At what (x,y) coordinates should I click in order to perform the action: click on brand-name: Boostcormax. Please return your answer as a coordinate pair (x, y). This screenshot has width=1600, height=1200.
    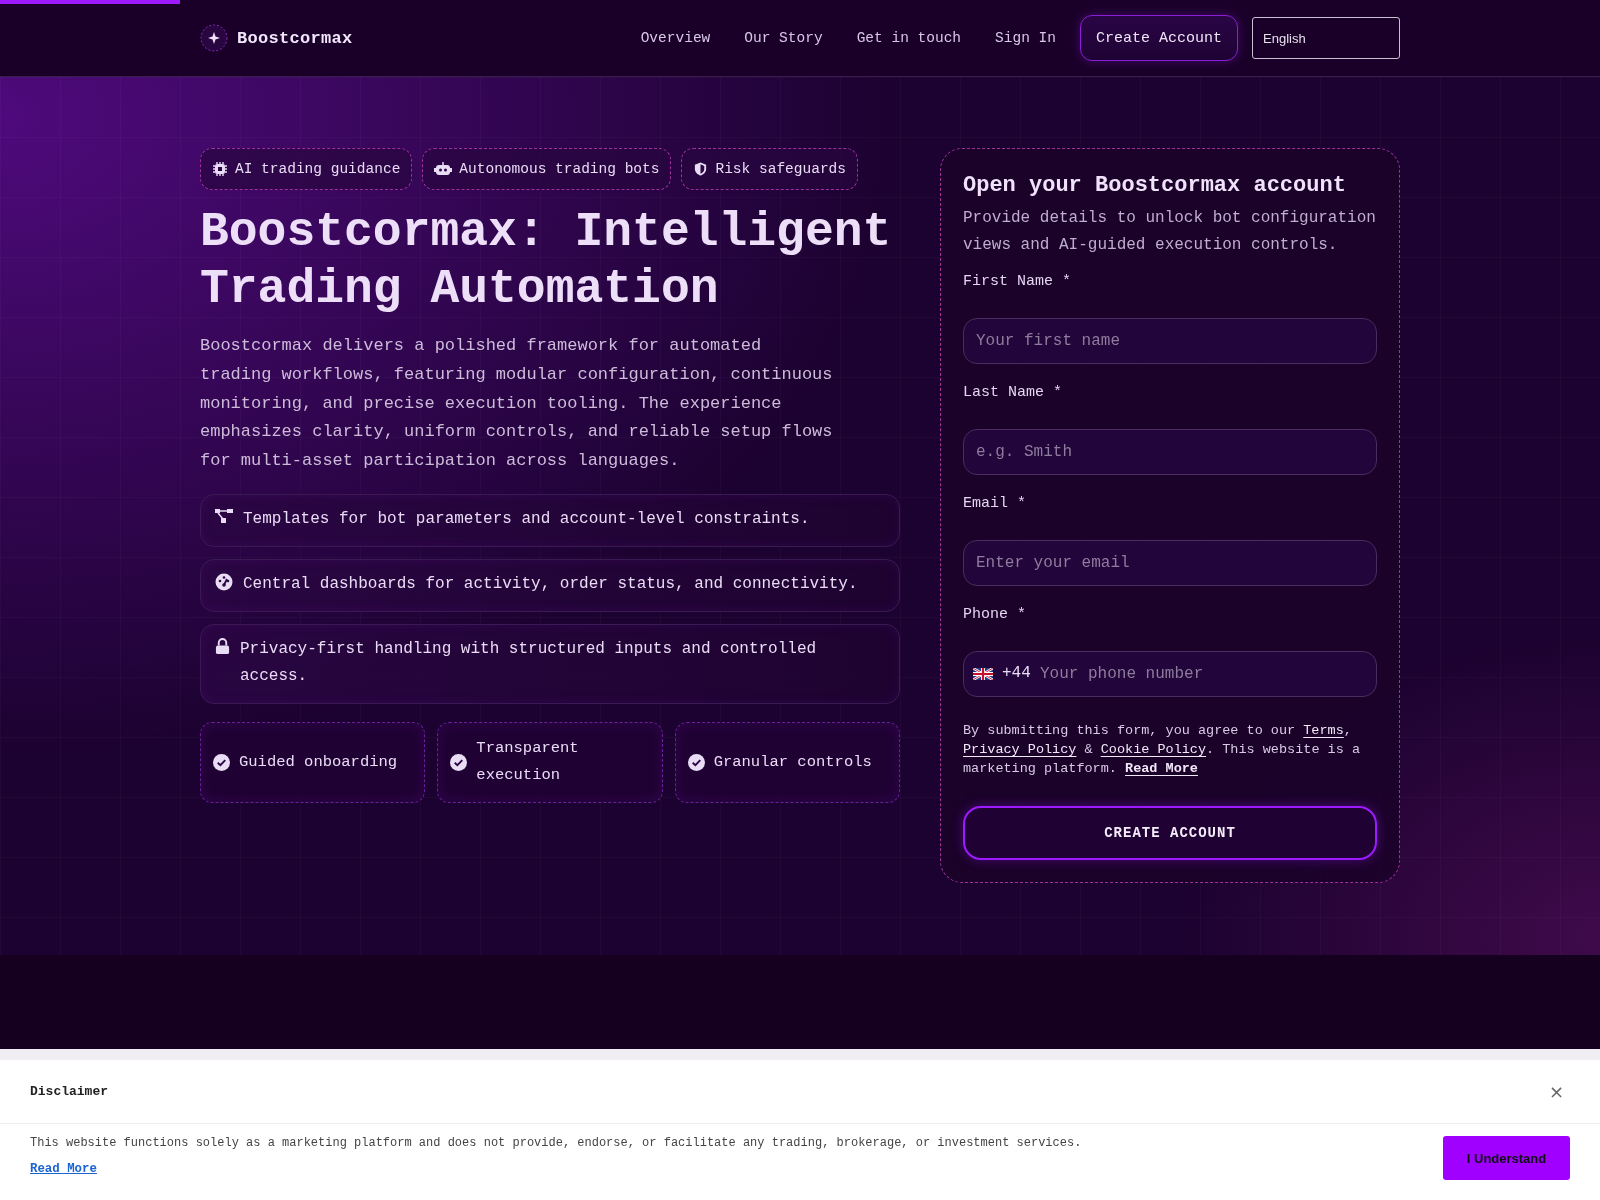
    Looking at the image, I should click on (295, 38).